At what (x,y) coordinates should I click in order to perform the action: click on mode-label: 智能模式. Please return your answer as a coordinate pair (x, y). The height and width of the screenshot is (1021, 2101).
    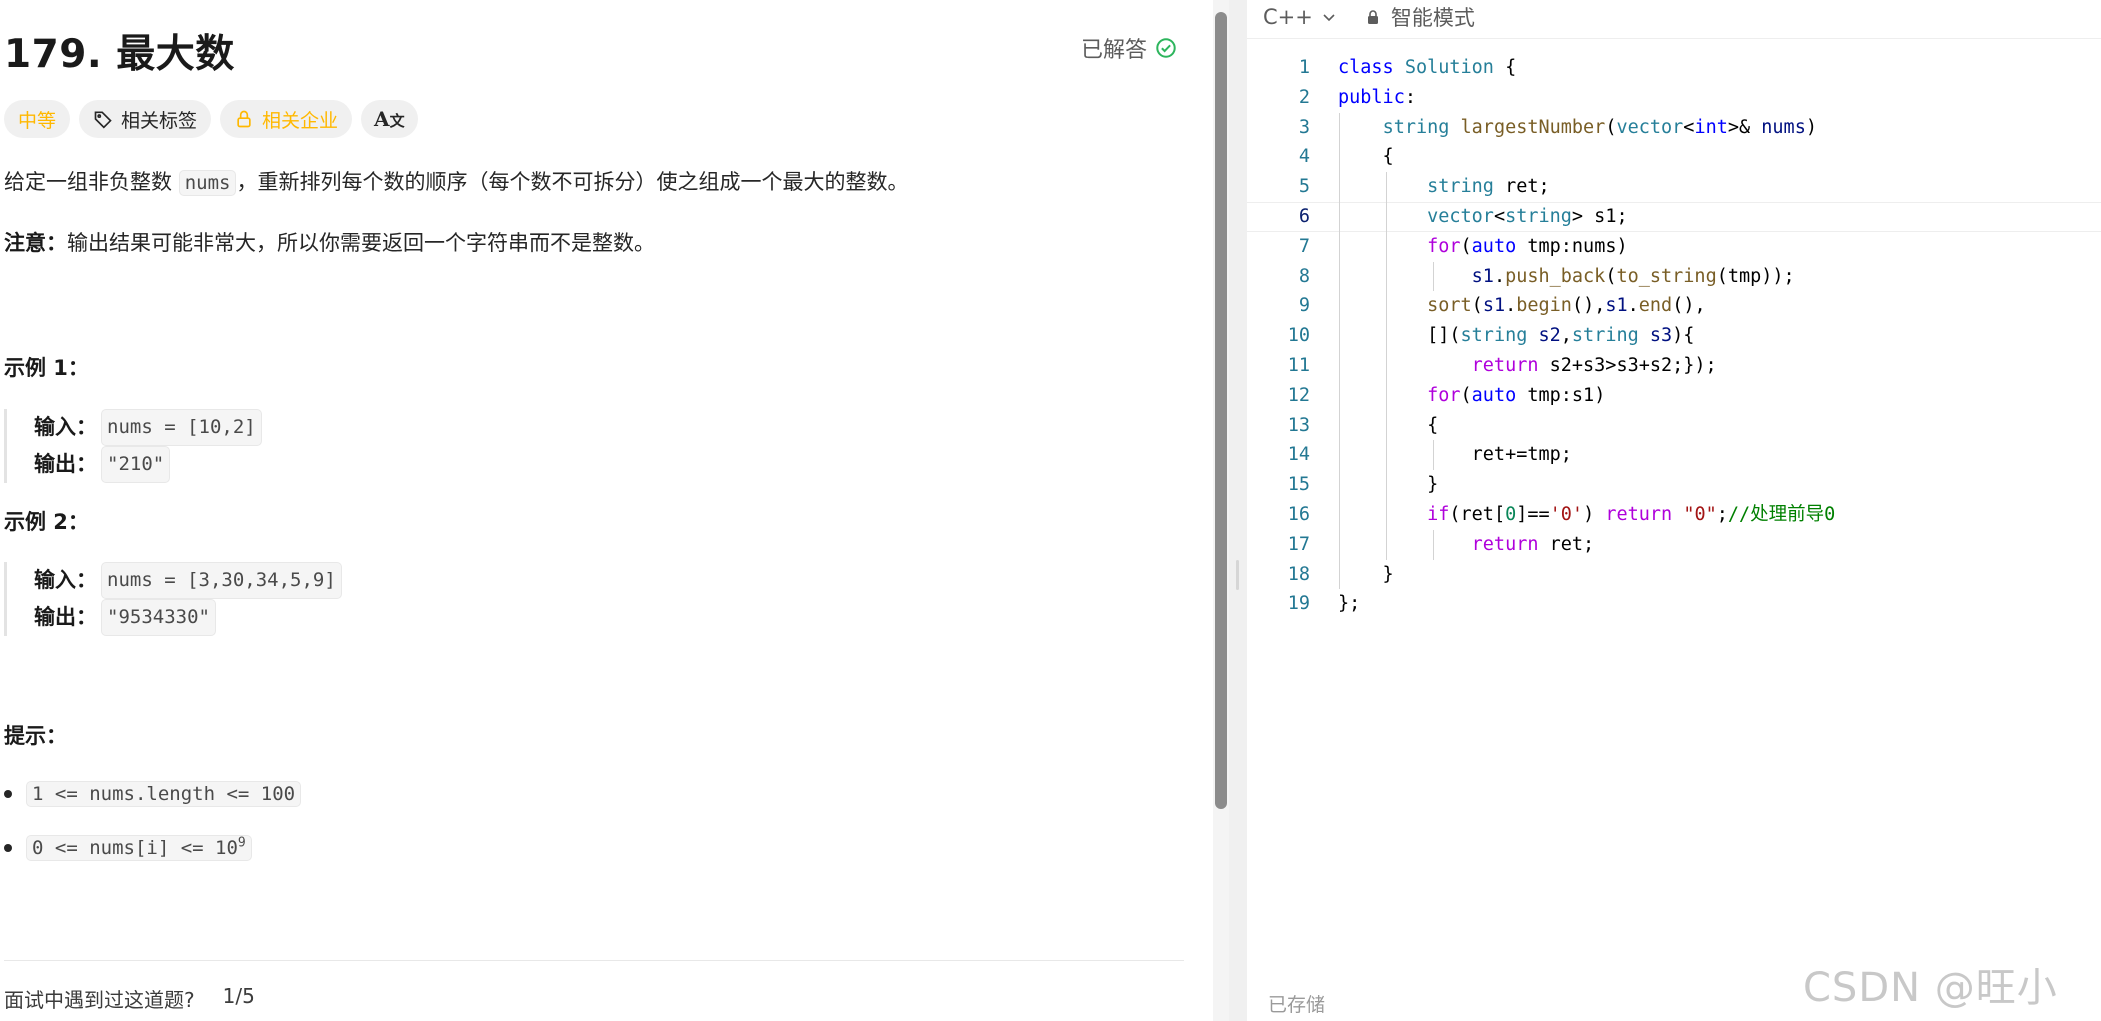
    Looking at the image, I should click on (1432, 18).